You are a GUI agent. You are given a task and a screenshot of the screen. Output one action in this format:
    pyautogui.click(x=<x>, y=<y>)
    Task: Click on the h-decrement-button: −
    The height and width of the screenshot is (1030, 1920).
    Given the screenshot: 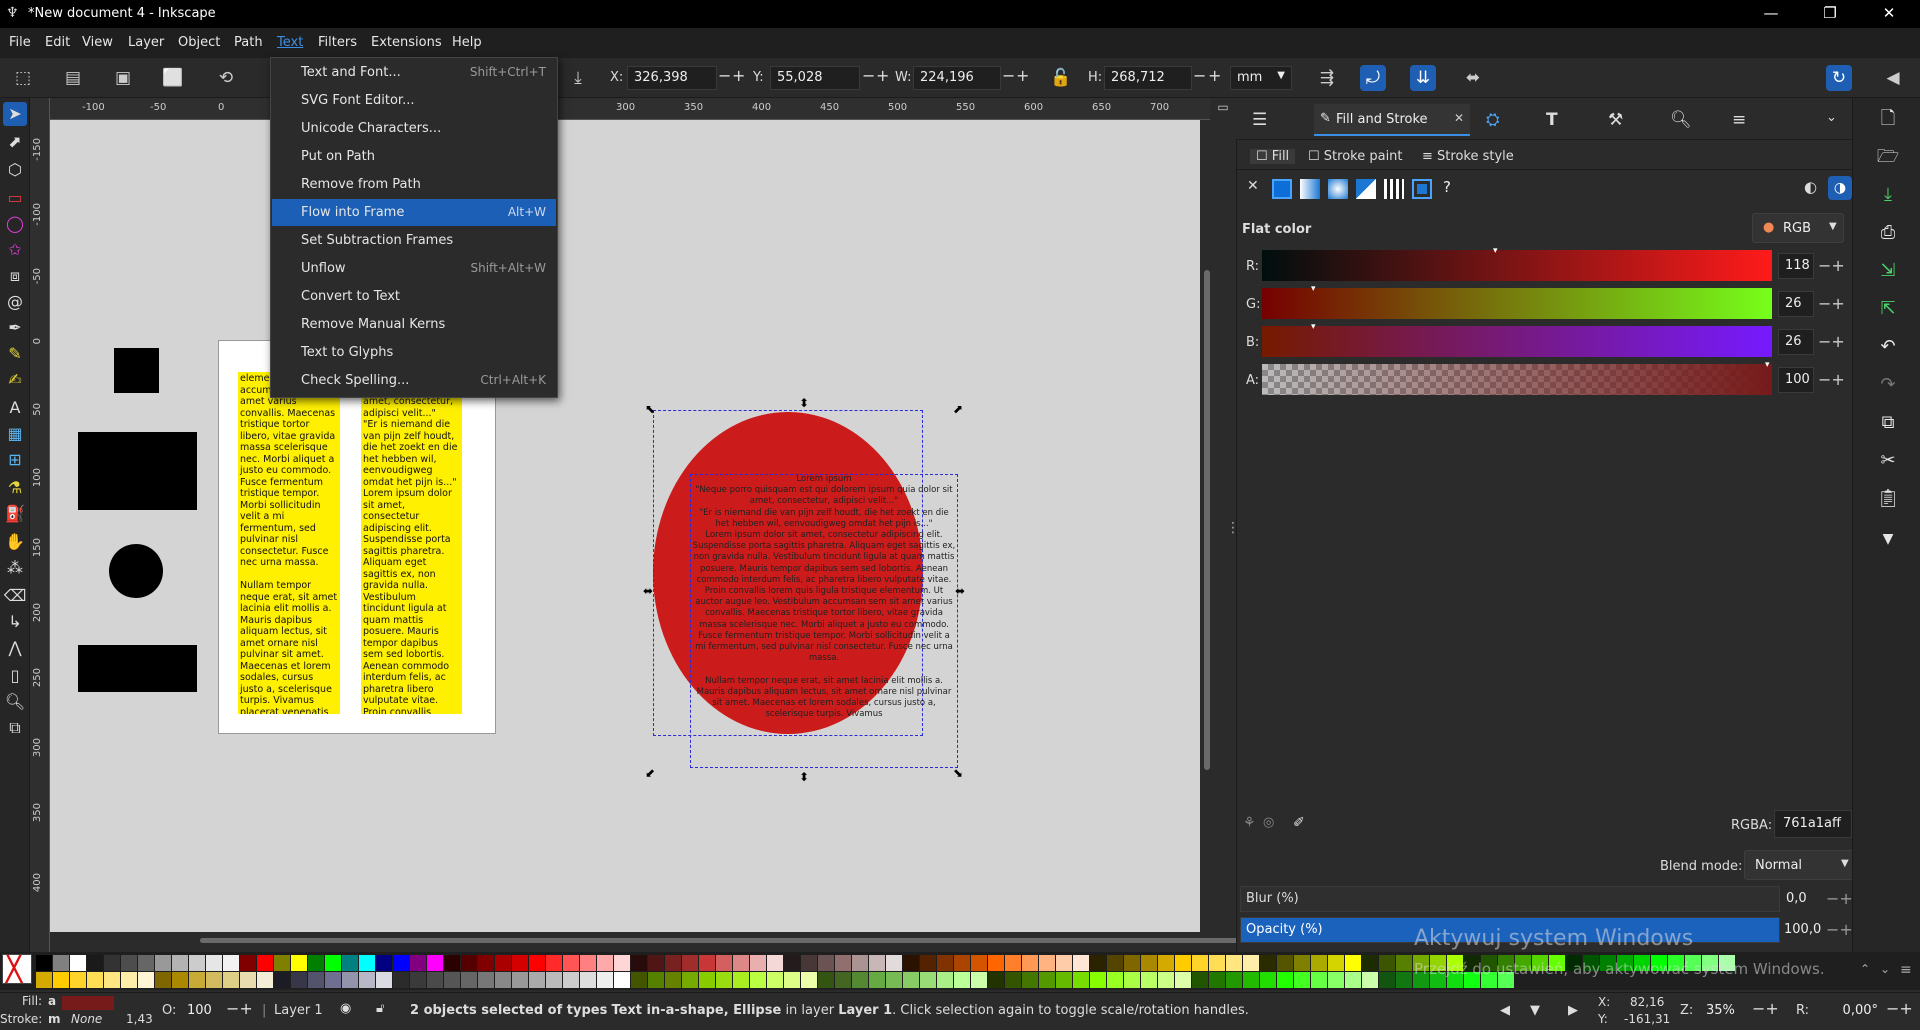 What is the action you would take?
    pyautogui.click(x=1199, y=75)
    